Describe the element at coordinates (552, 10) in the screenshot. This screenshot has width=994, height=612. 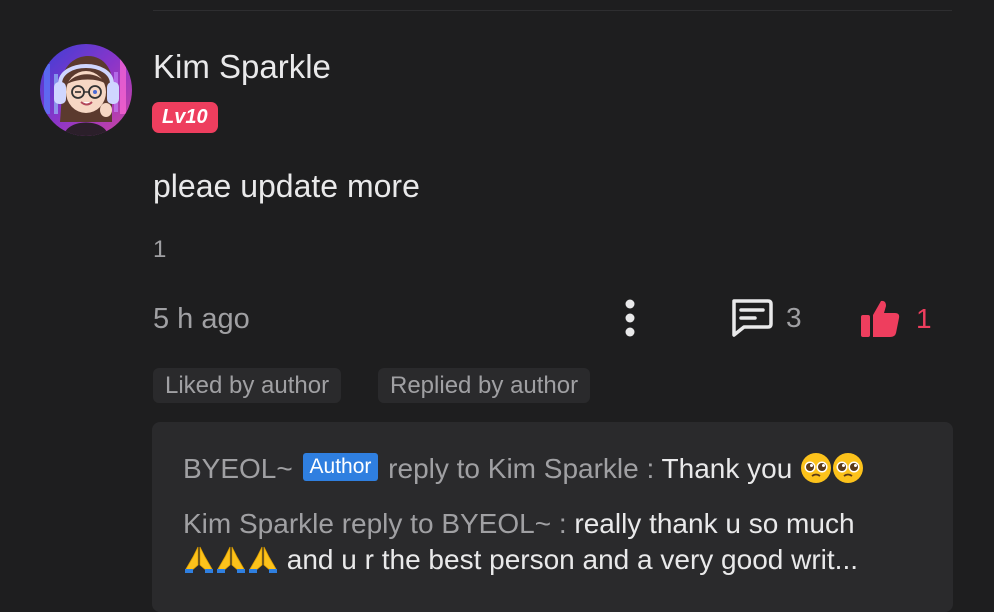
I see `top-divider` at that location.